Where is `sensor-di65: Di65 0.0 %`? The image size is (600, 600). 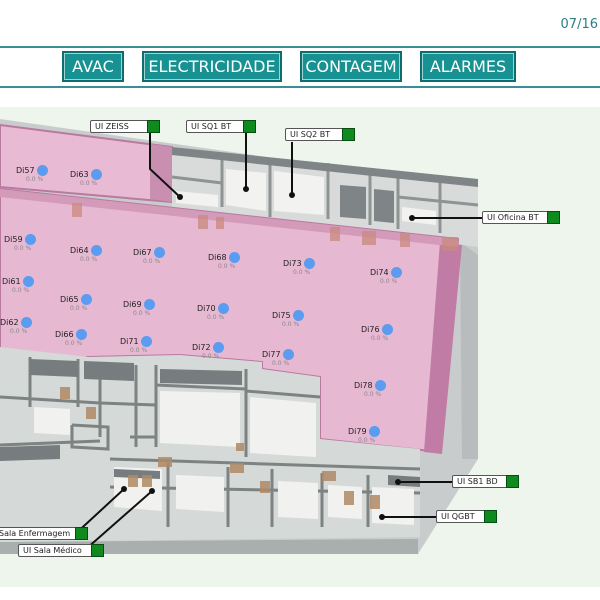 sensor-di65: Di65 0.0 % is located at coordinates (76, 303).